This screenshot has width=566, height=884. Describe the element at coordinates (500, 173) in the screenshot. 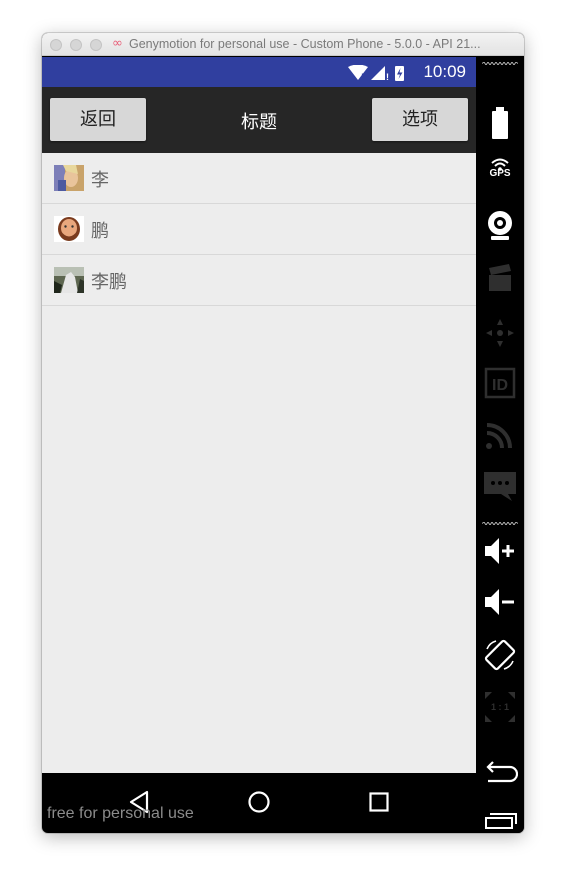

I see `gps-label: GPS` at that location.